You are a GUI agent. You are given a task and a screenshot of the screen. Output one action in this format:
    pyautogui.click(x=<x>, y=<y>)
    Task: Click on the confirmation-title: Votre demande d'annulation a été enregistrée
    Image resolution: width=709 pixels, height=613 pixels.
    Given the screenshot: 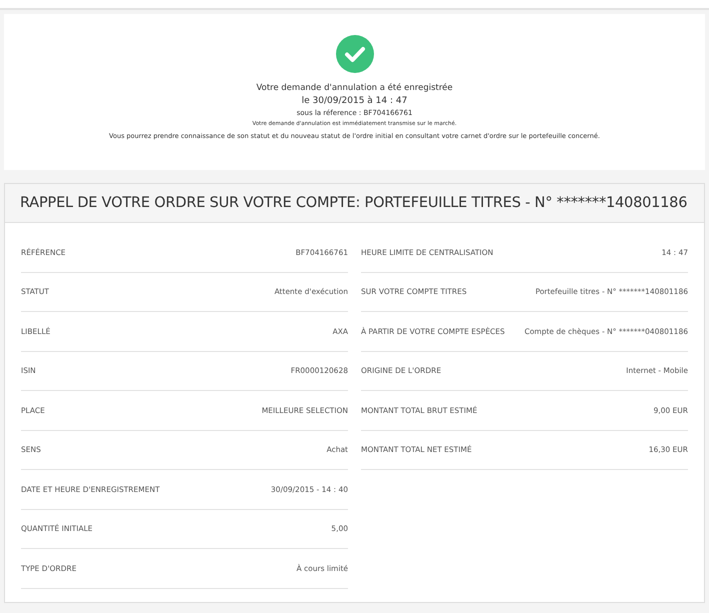 What is the action you would take?
    pyautogui.click(x=354, y=88)
    